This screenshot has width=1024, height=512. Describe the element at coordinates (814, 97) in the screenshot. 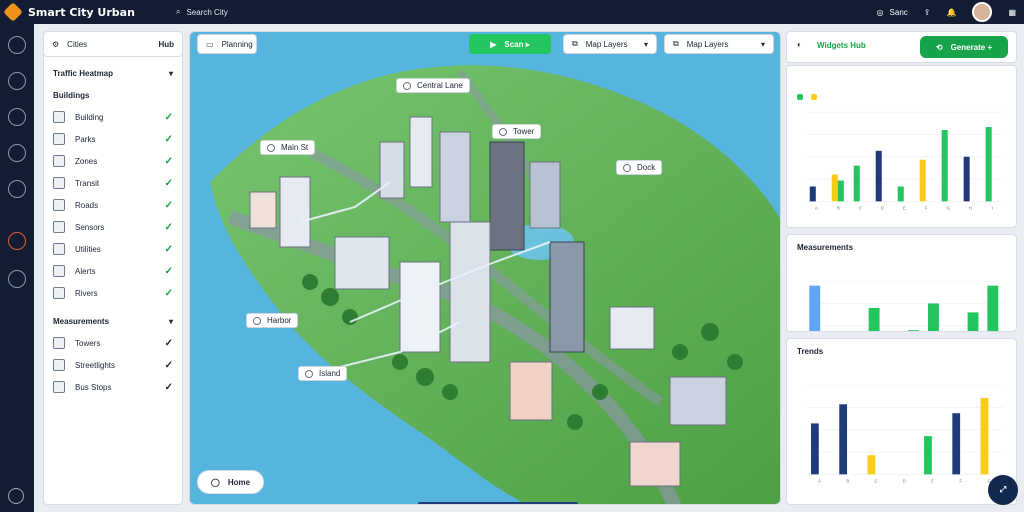

I see `legend-swatch` at that location.